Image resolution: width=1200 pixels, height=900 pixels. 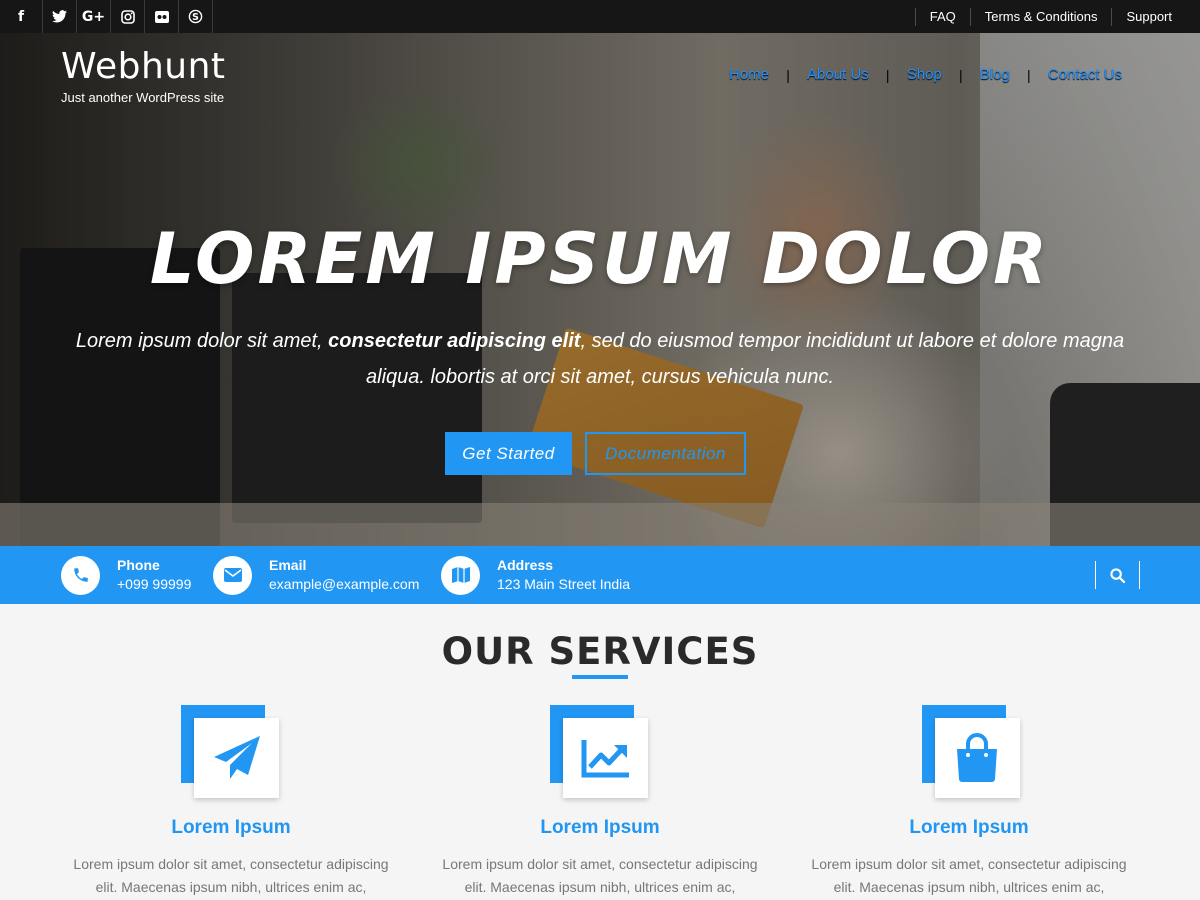 What do you see at coordinates (605, 758) in the screenshot?
I see `line-chart-icon` at bounding box center [605, 758].